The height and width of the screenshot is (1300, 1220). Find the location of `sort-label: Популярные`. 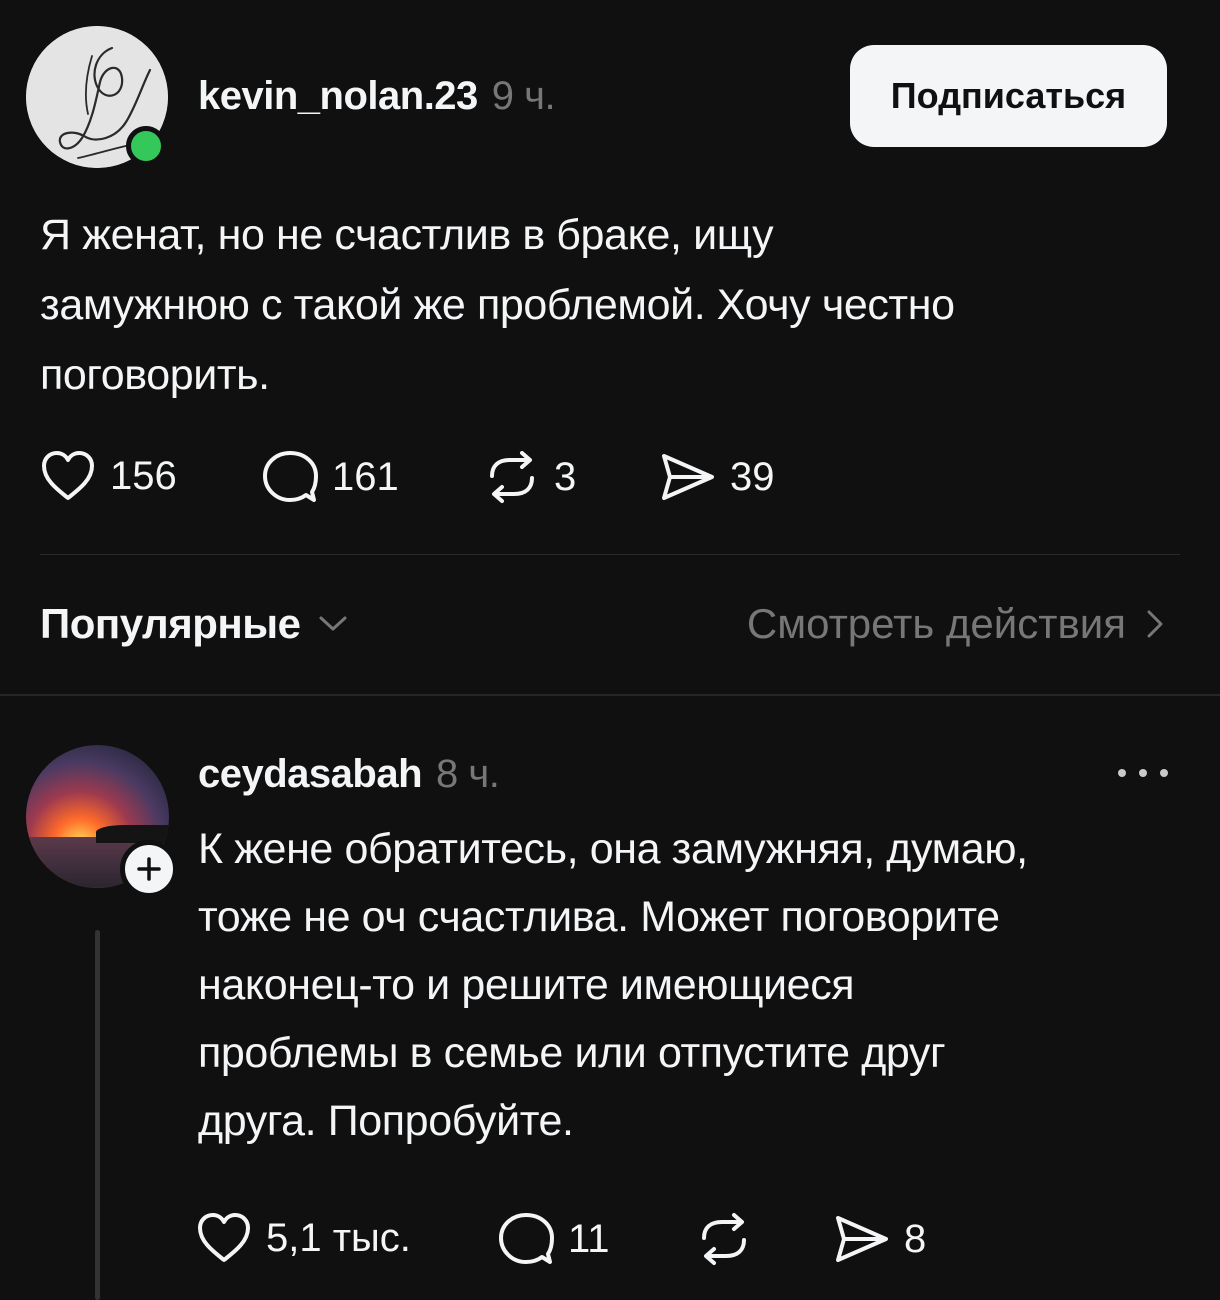

sort-label: Популярные is located at coordinates (170, 623).